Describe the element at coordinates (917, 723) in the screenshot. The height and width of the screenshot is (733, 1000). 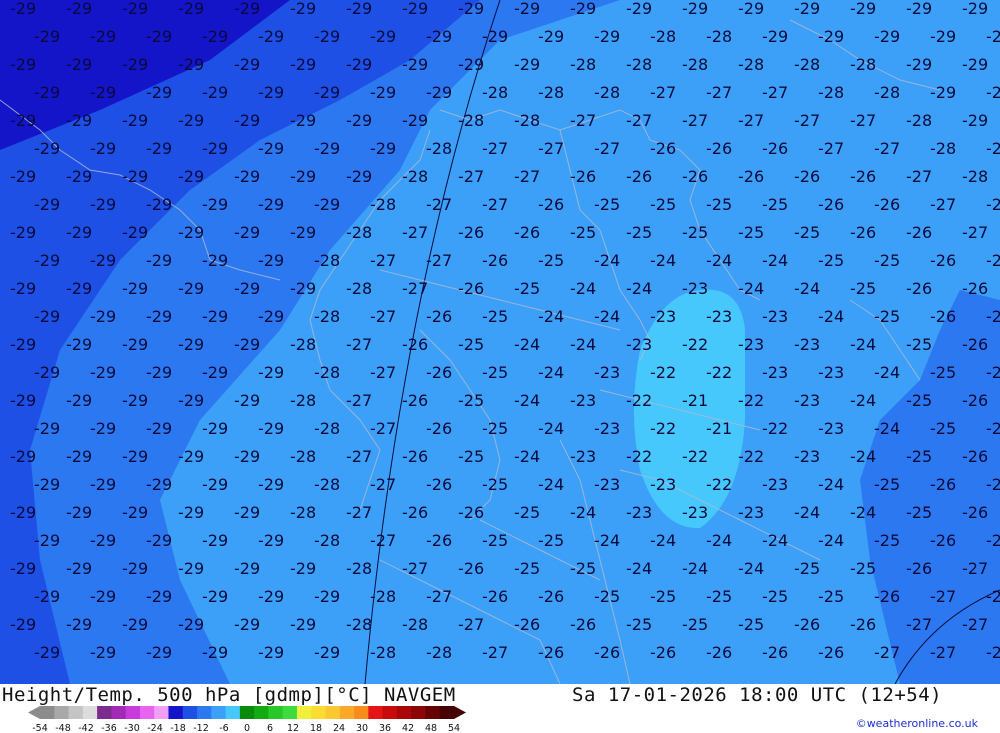
I see `credit-link: ©weatheronline.co.uk` at that location.